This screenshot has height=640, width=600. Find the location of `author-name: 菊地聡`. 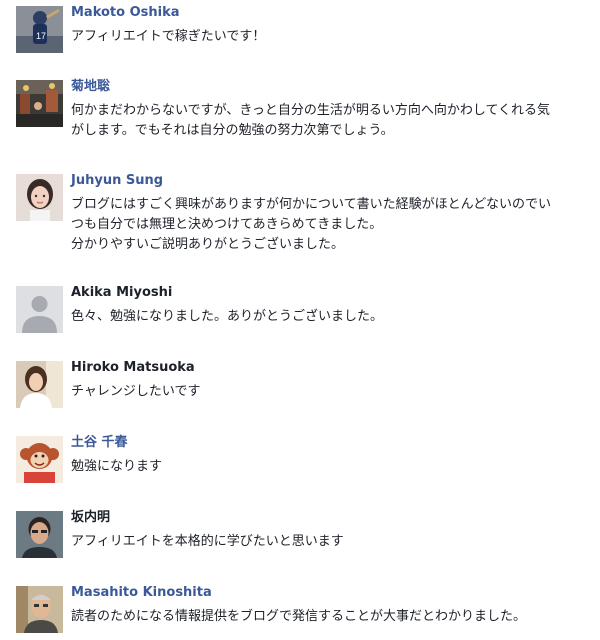

author-name: 菊地聡 is located at coordinates (333, 87).